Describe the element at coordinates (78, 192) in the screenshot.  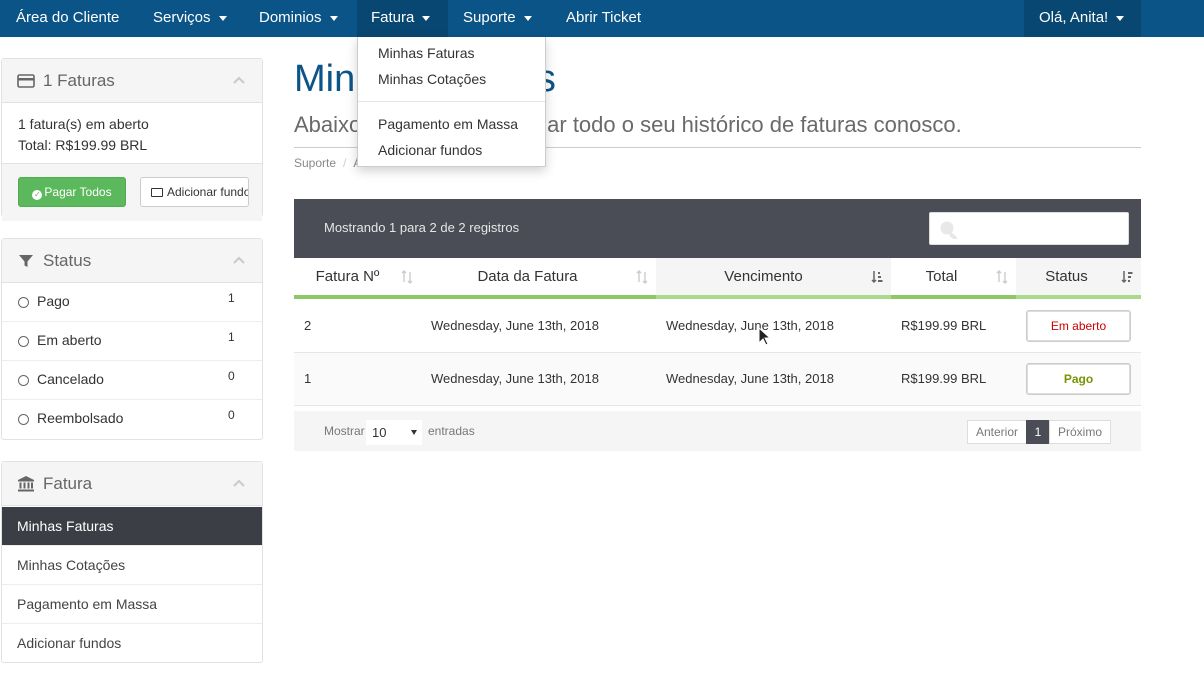
I see `button-label: Pagar Todos` at that location.